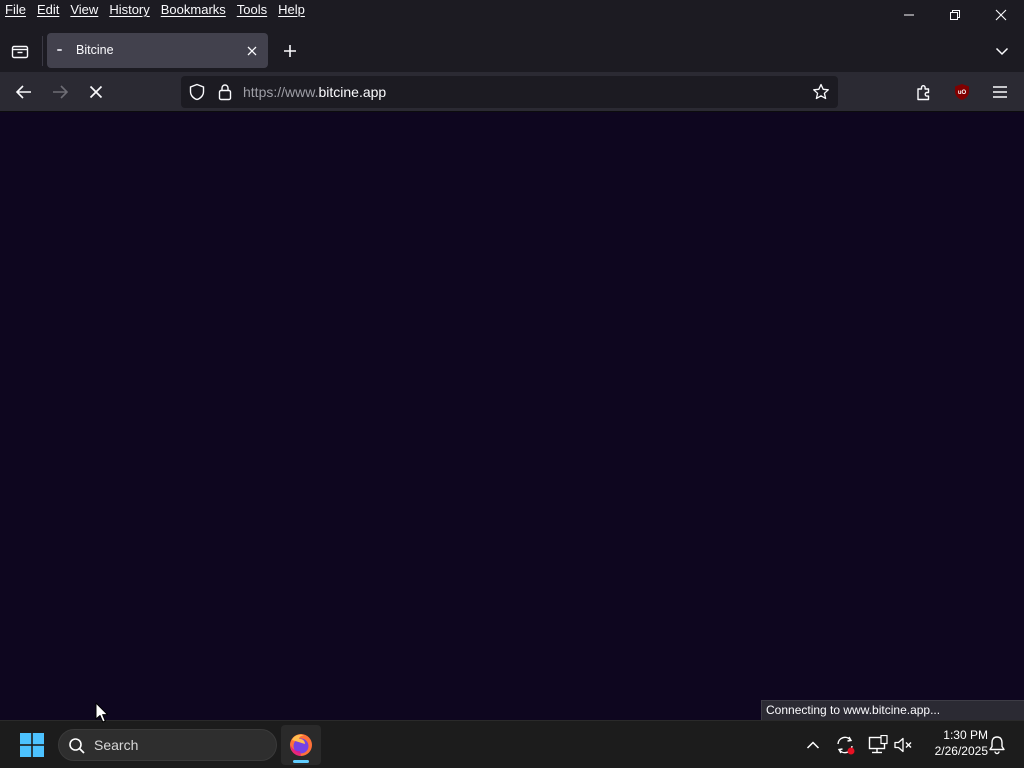 This screenshot has height=768, width=1024. Describe the element at coordinates (953, 743) in the screenshot. I see `taskbar-clock: 1:30 PM 2/26/2025` at that location.